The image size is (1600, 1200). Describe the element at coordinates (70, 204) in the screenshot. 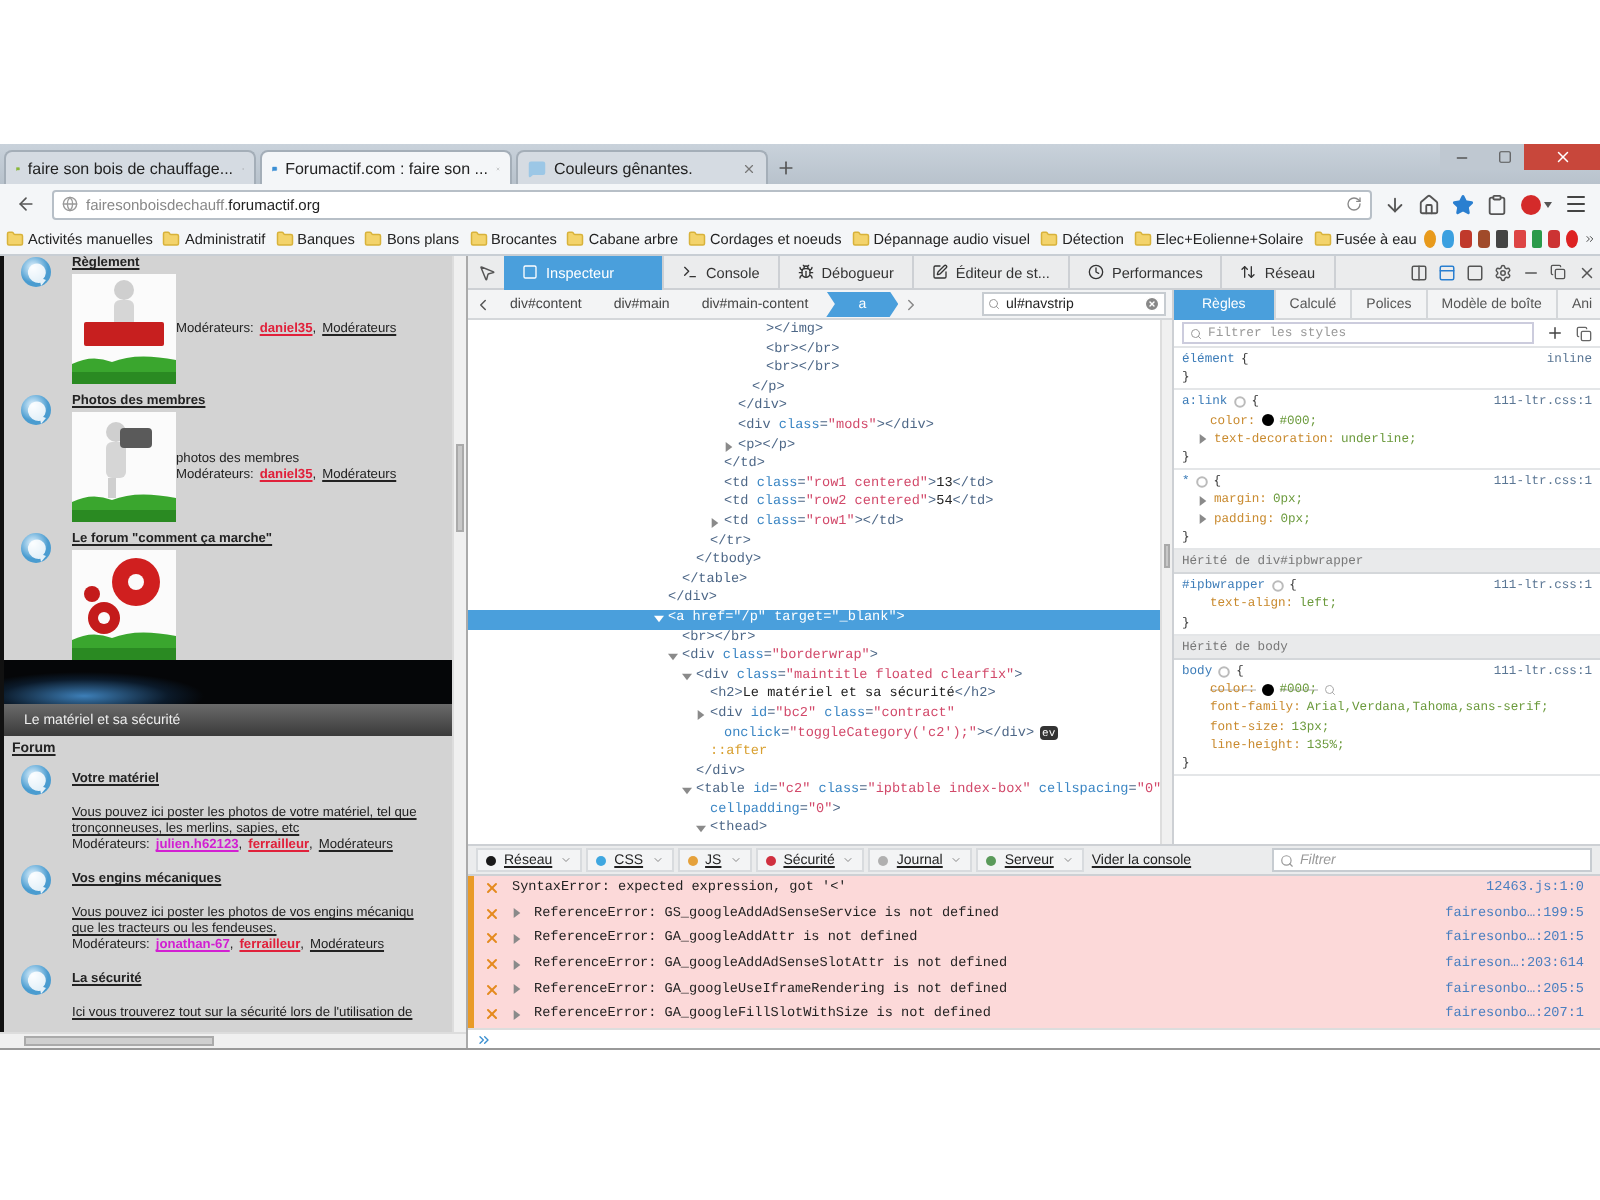

I see `globe-icon` at that location.